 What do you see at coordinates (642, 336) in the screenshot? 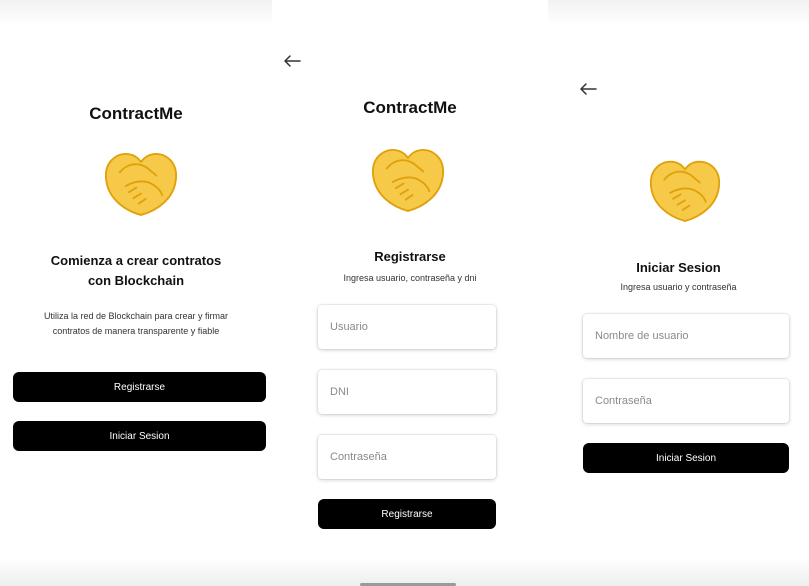
I see `username-placeholder: Nombre de usuario` at bounding box center [642, 336].